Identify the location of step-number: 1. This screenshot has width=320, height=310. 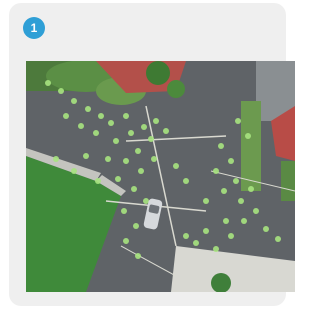
(34, 28).